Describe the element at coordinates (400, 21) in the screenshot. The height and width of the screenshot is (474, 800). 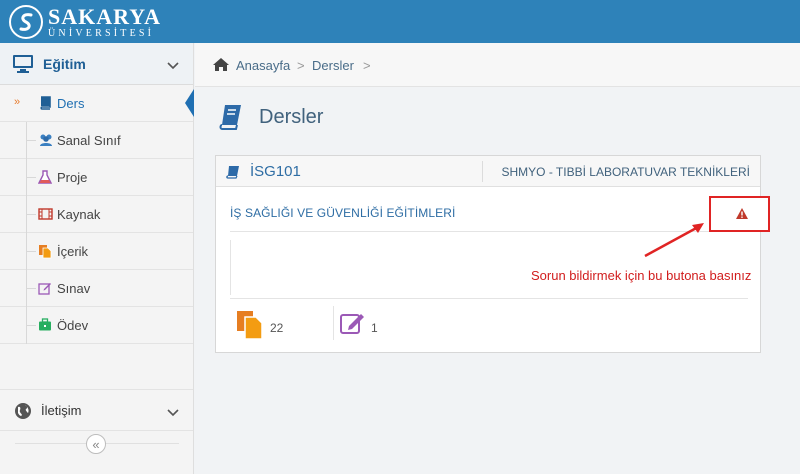
I see `top-header: SAKARYA ÜNİVERSİTESİ` at that location.